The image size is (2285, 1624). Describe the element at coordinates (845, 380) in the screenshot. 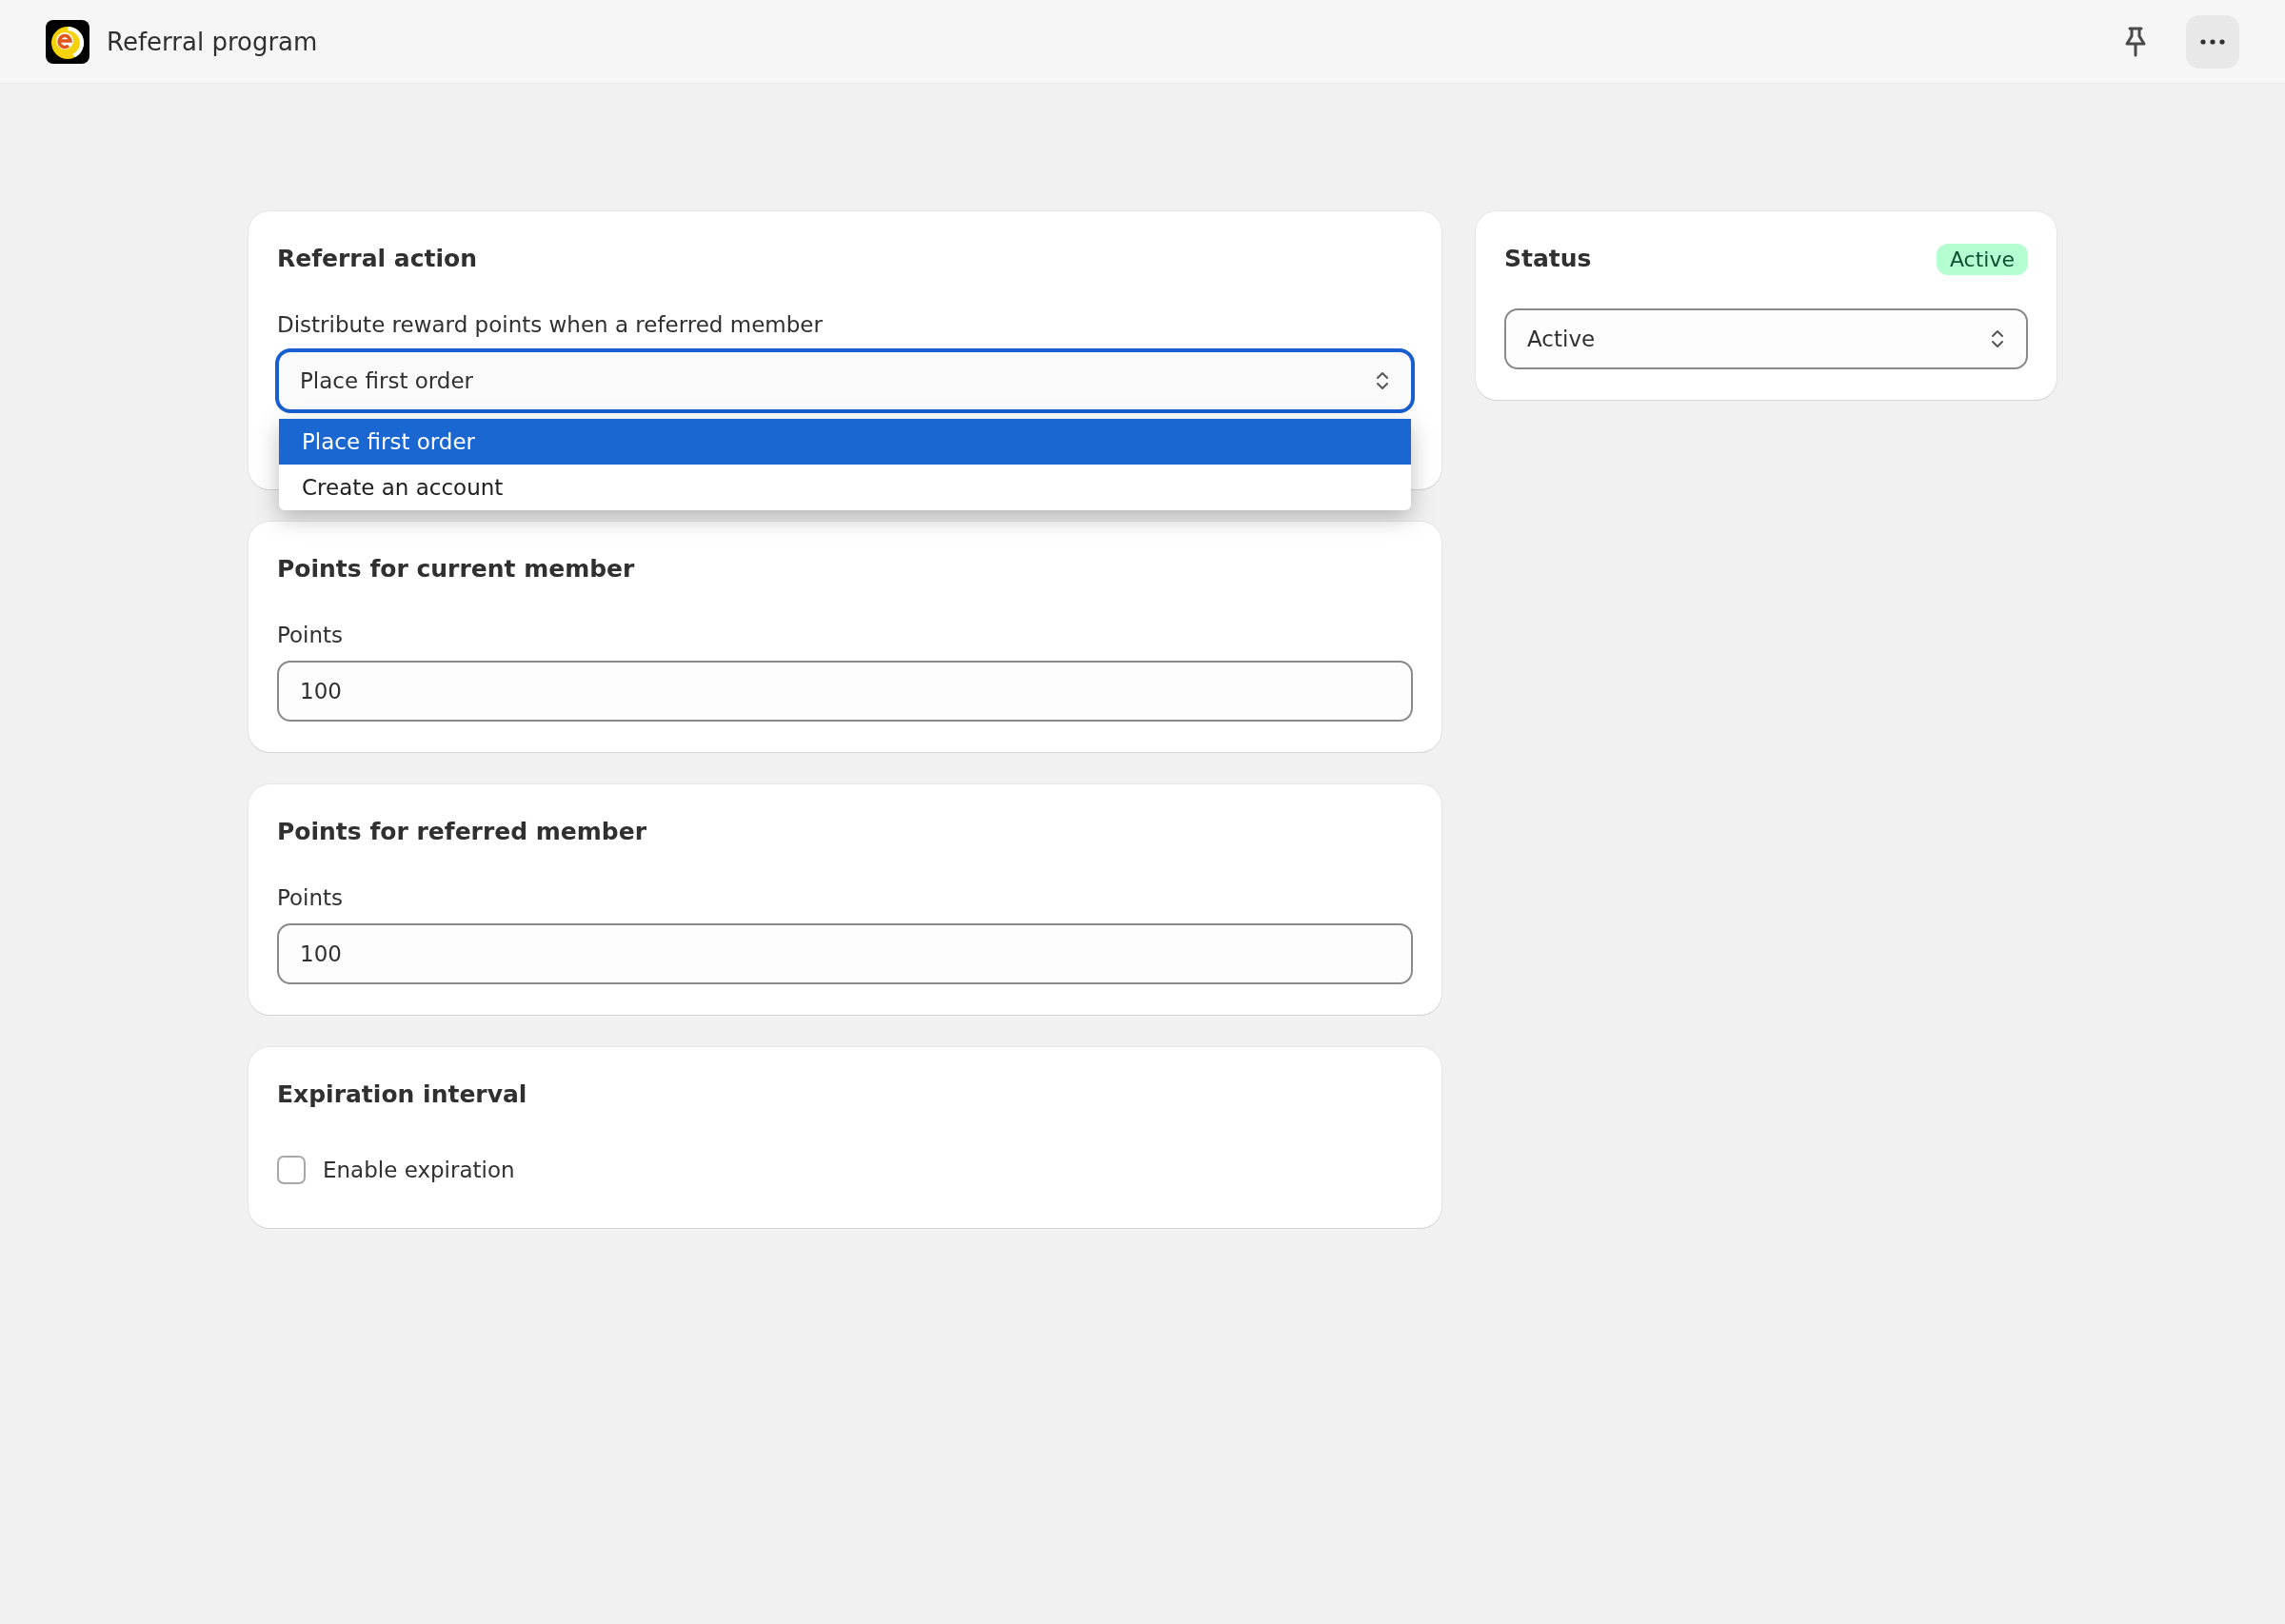

I see `select-field: Place first order` at that location.